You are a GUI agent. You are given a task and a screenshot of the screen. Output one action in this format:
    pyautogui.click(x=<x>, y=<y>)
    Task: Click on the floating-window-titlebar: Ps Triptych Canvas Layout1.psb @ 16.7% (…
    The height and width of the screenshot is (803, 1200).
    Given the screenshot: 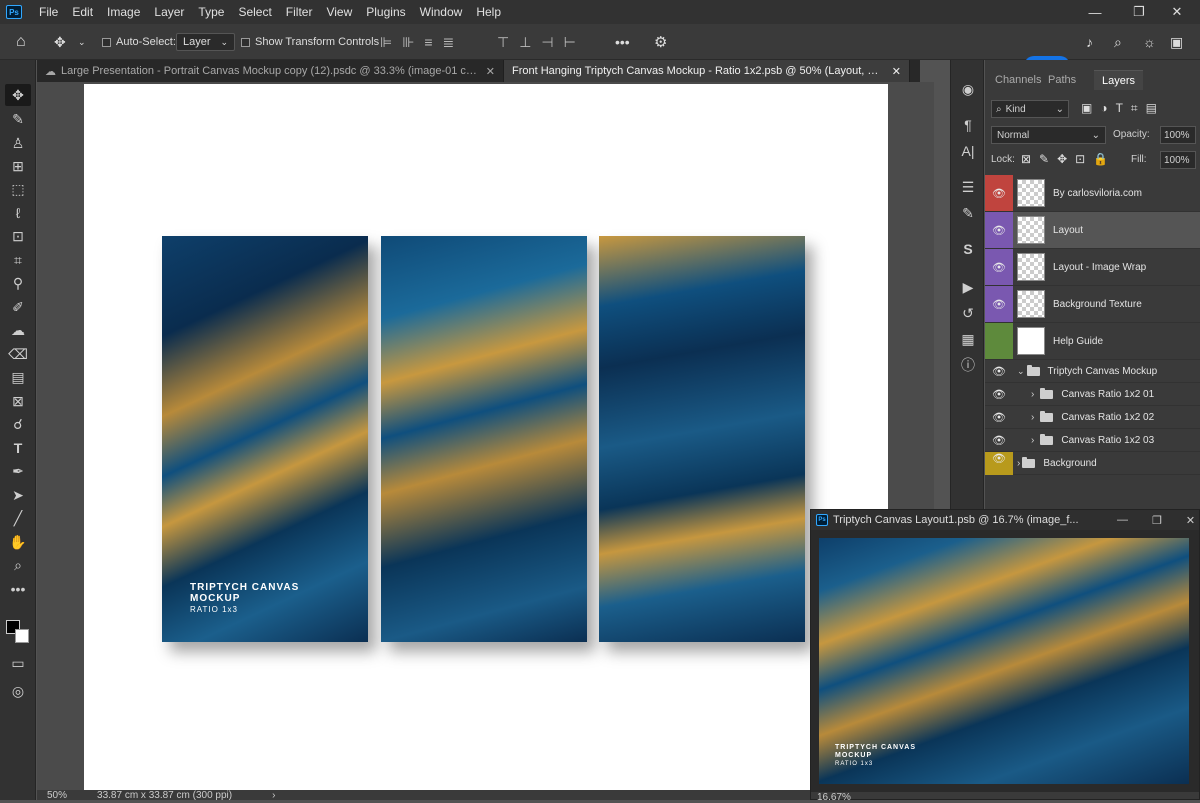 What is the action you would take?
    pyautogui.click(x=1005, y=520)
    